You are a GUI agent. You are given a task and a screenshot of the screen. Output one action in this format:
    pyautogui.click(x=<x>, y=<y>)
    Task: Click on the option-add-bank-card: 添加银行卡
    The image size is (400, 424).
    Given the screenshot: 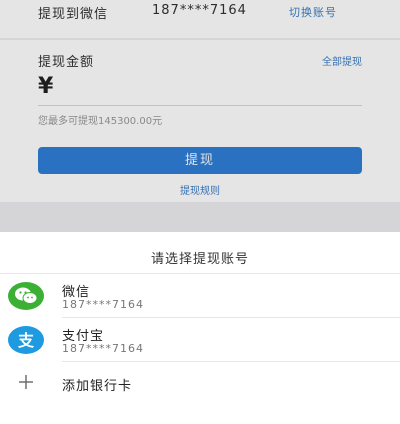 What is the action you would take?
    pyautogui.click(x=200, y=384)
    